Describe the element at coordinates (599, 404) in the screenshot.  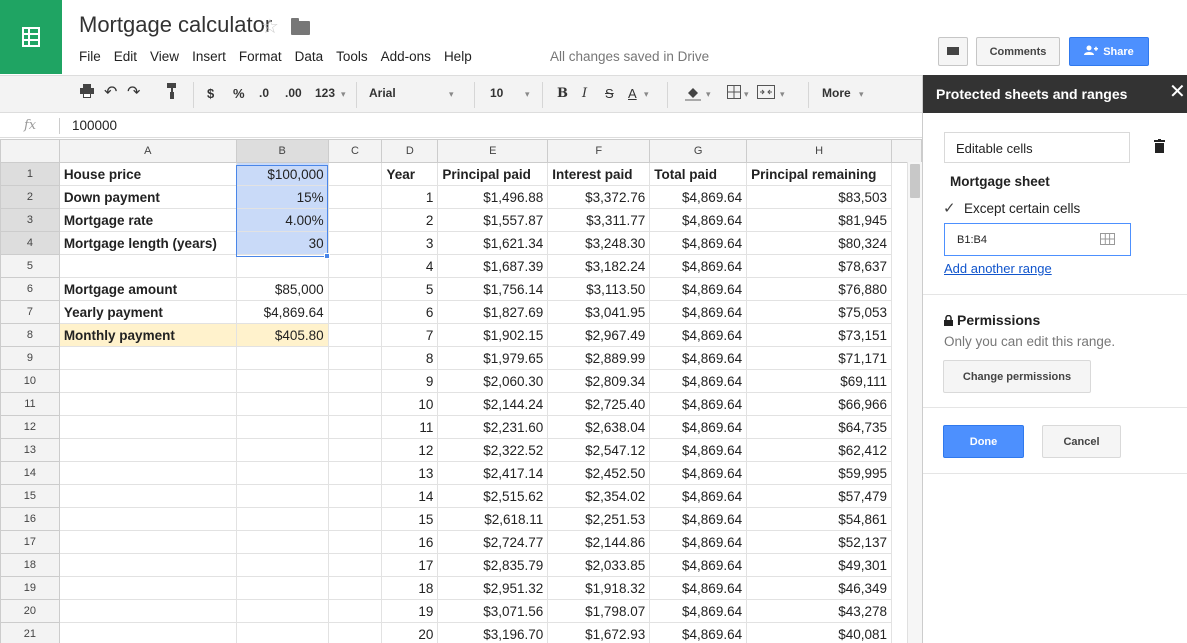
I see `cell: $2,725.40` at that location.